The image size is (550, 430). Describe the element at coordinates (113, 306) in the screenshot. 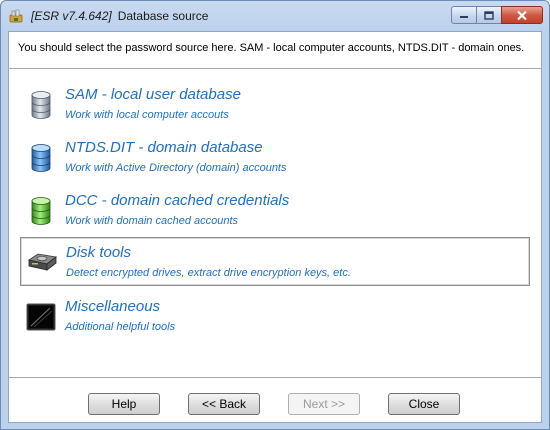

I see `option-title: Miscellaneous` at that location.